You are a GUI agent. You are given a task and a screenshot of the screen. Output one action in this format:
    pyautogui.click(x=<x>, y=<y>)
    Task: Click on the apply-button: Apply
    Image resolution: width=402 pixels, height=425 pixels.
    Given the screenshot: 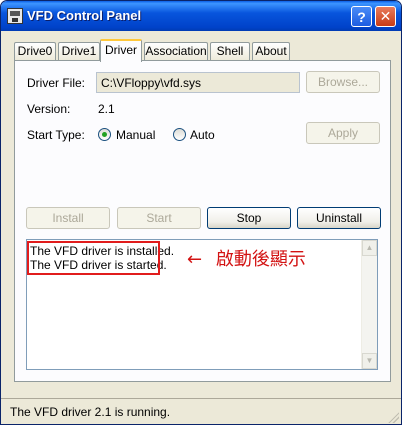 What is the action you would take?
    pyautogui.click(x=343, y=133)
    